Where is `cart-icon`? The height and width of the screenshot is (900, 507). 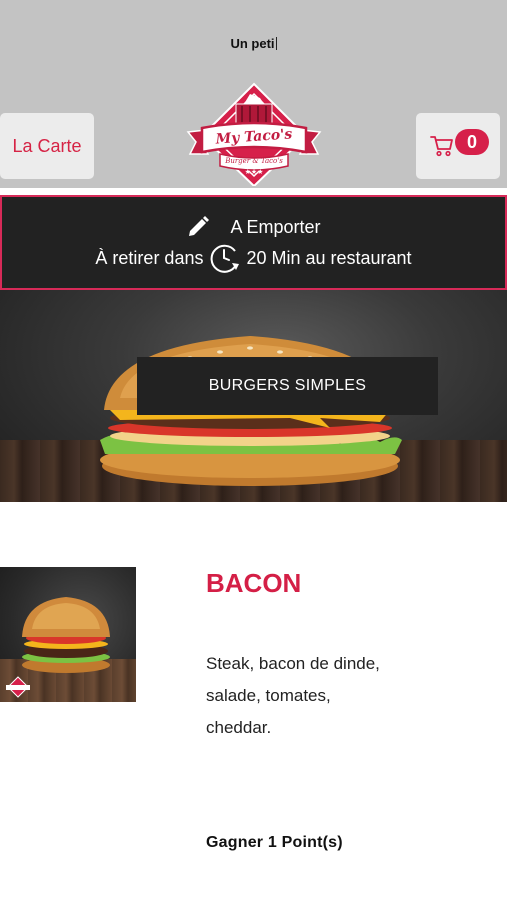
cart-icon is located at coordinates (441, 146).